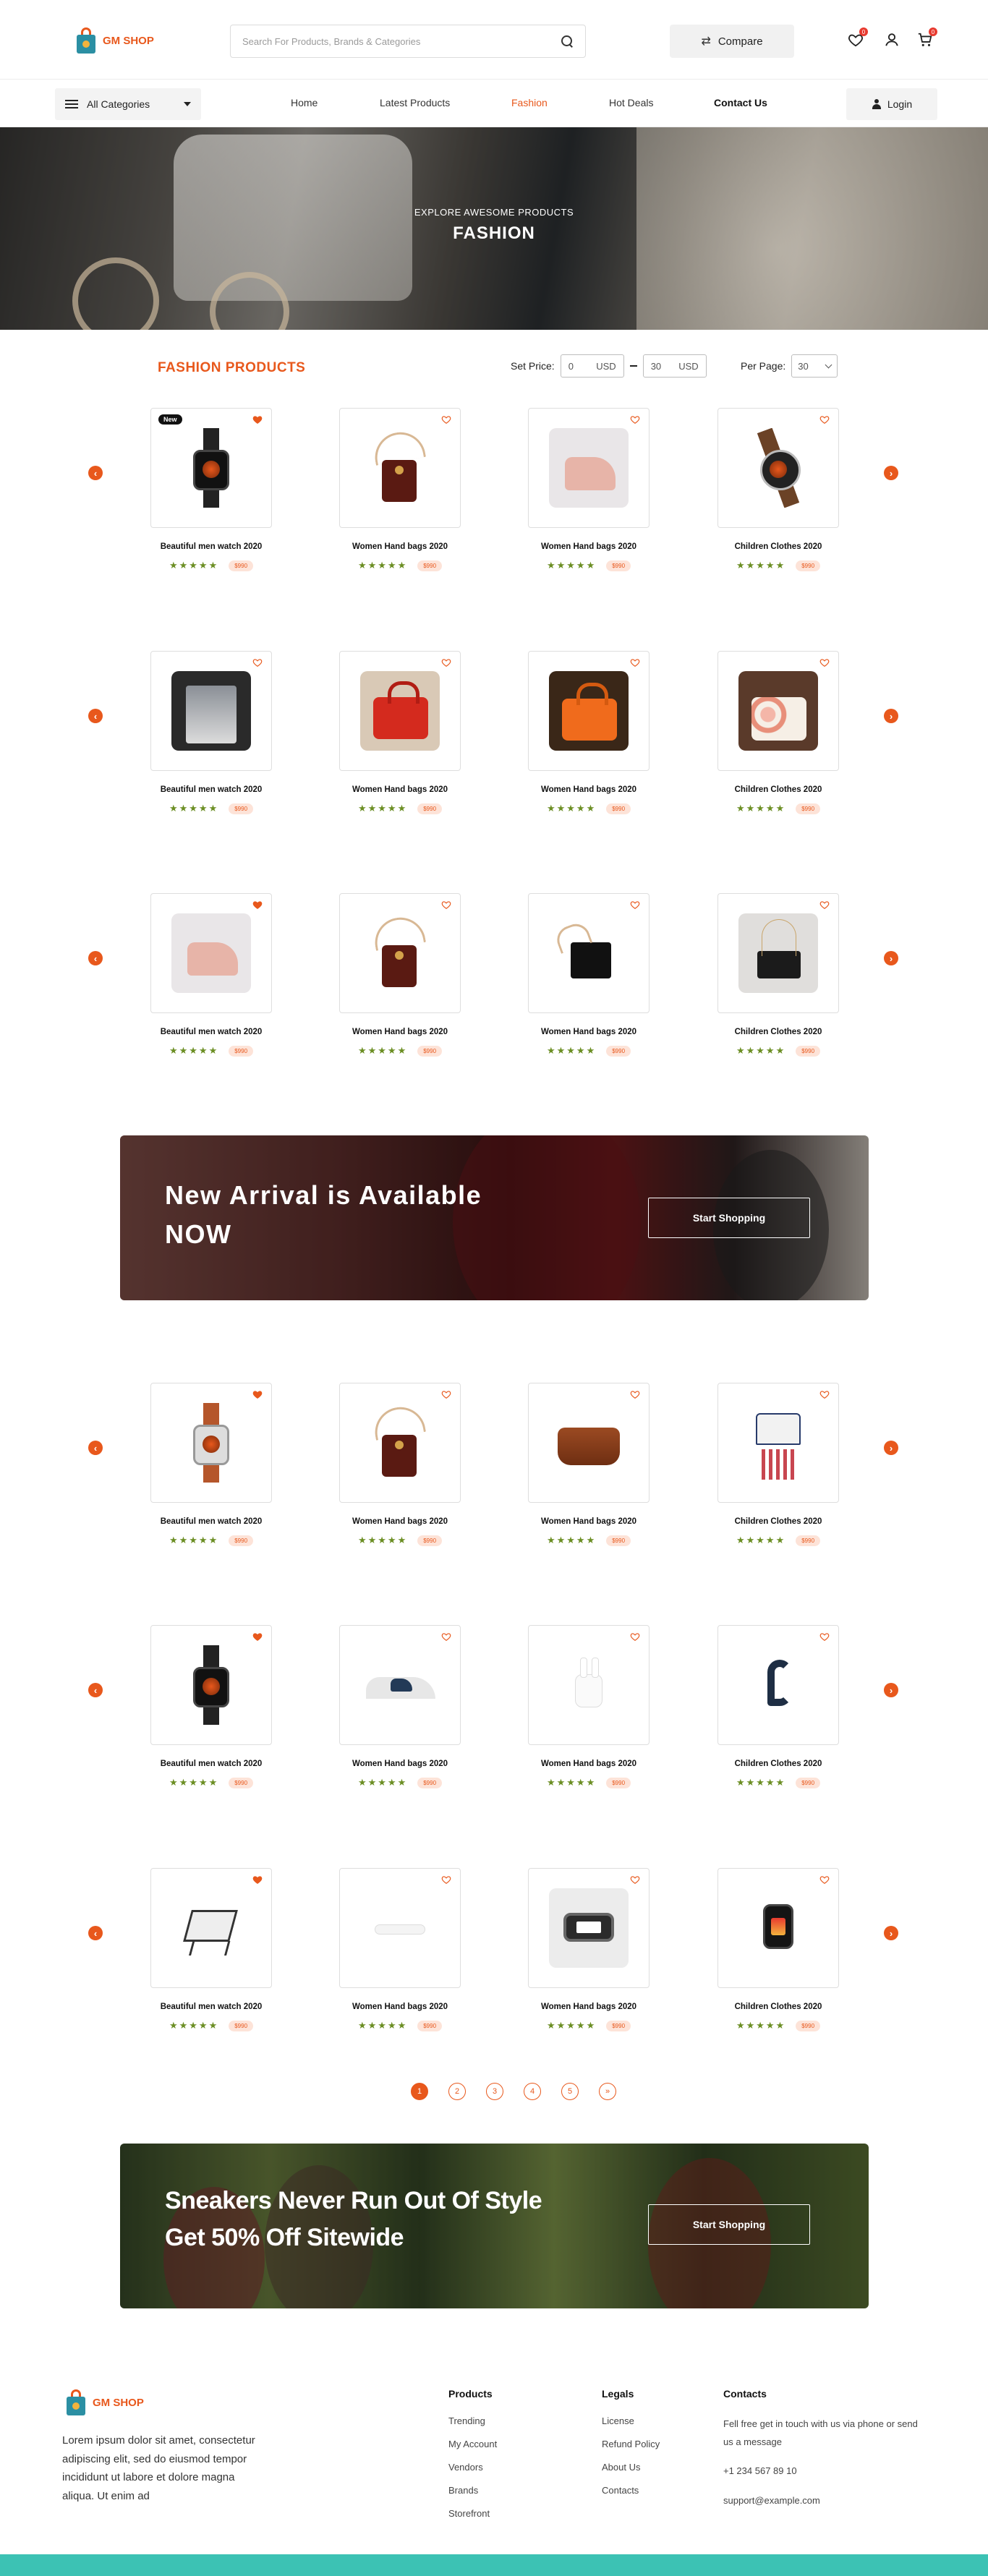 The height and width of the screenshot is (2576, 988). I want to click on footer-link-license: License, so click(631, 2420).